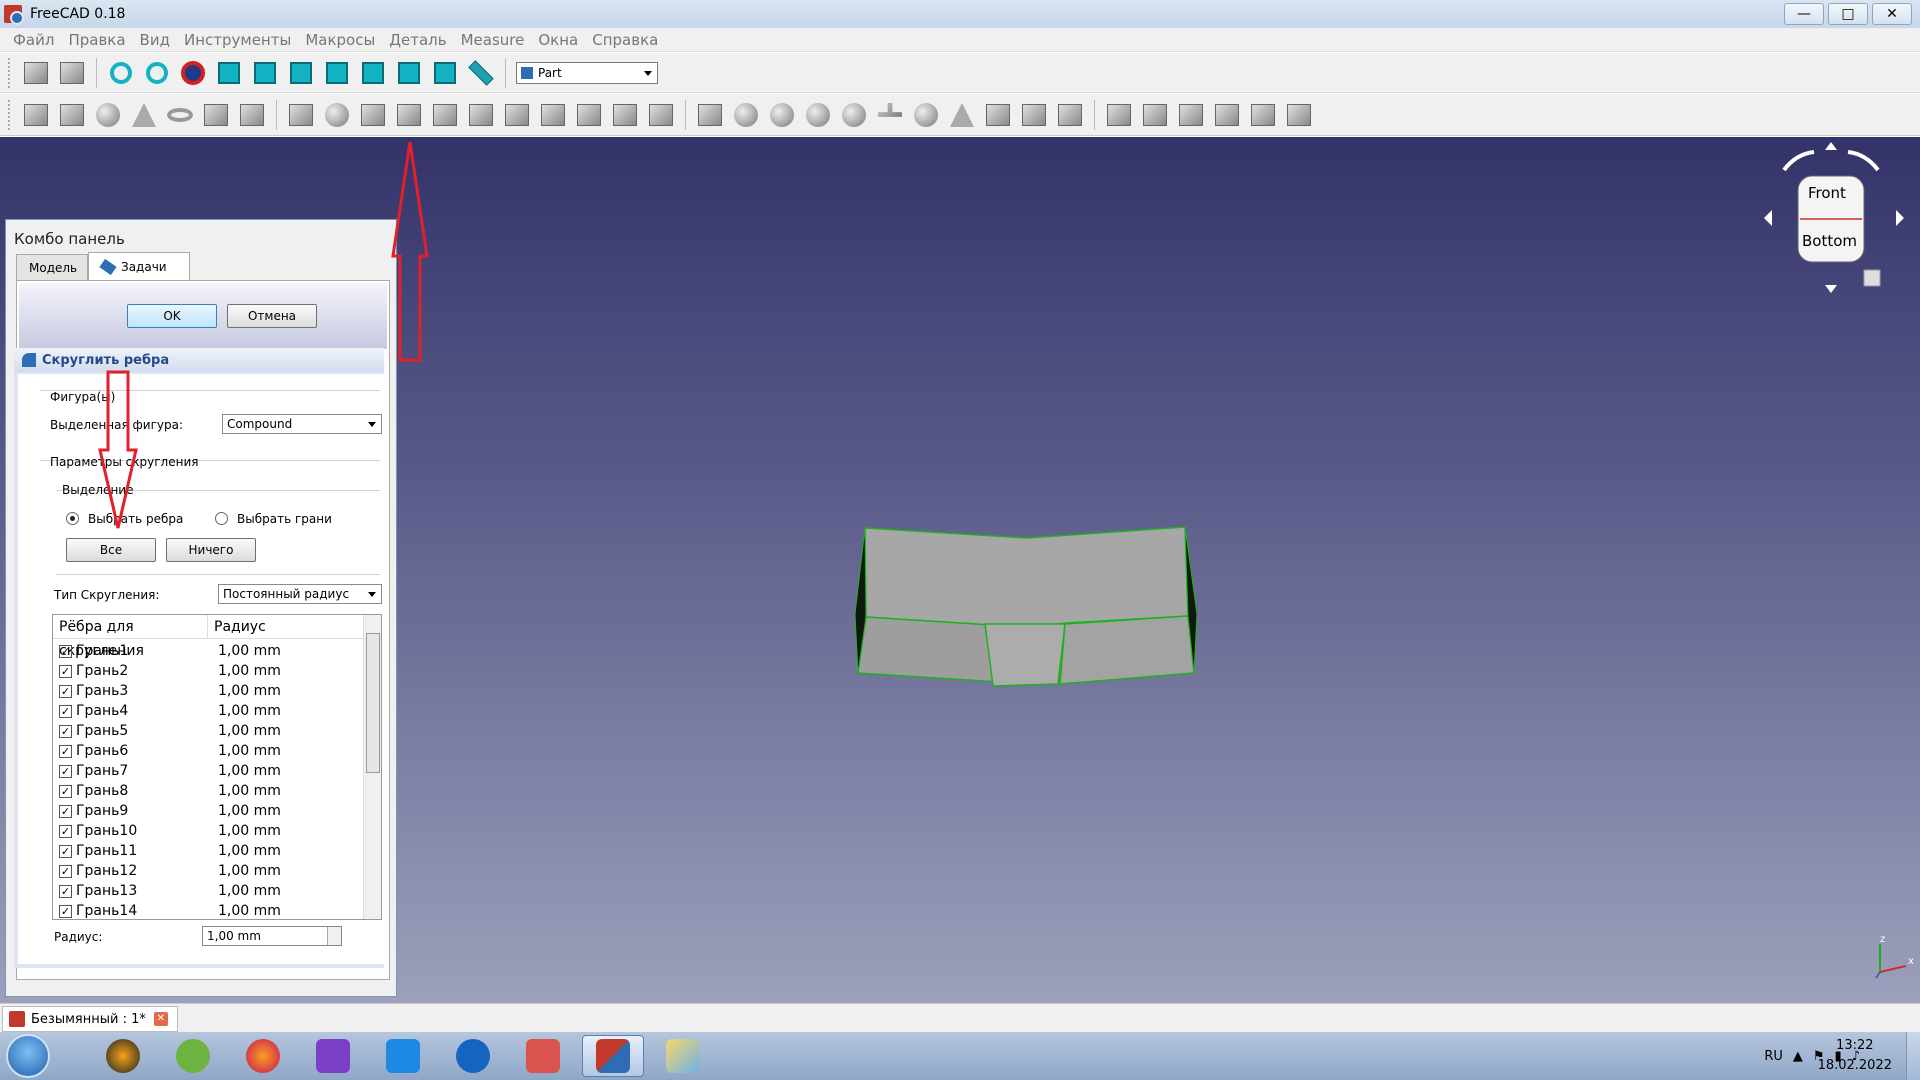  I want to click on select-faces-radio, so click(221, 518).